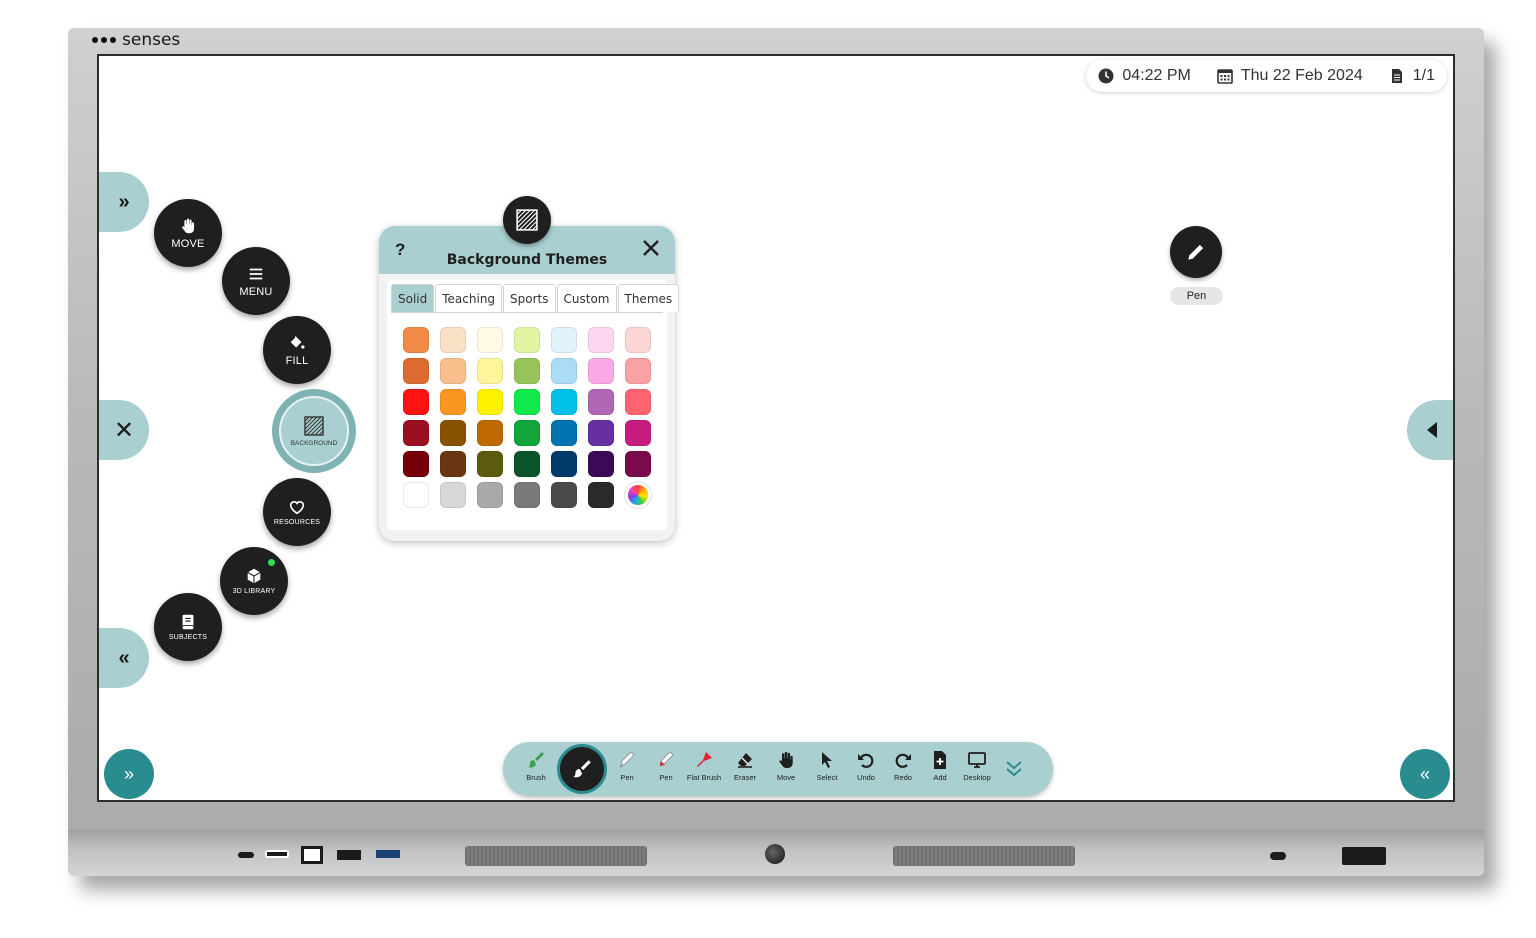  I want to click on theme-tabs: Solid Teaching Sports Custom Themes, so click(535, 298).